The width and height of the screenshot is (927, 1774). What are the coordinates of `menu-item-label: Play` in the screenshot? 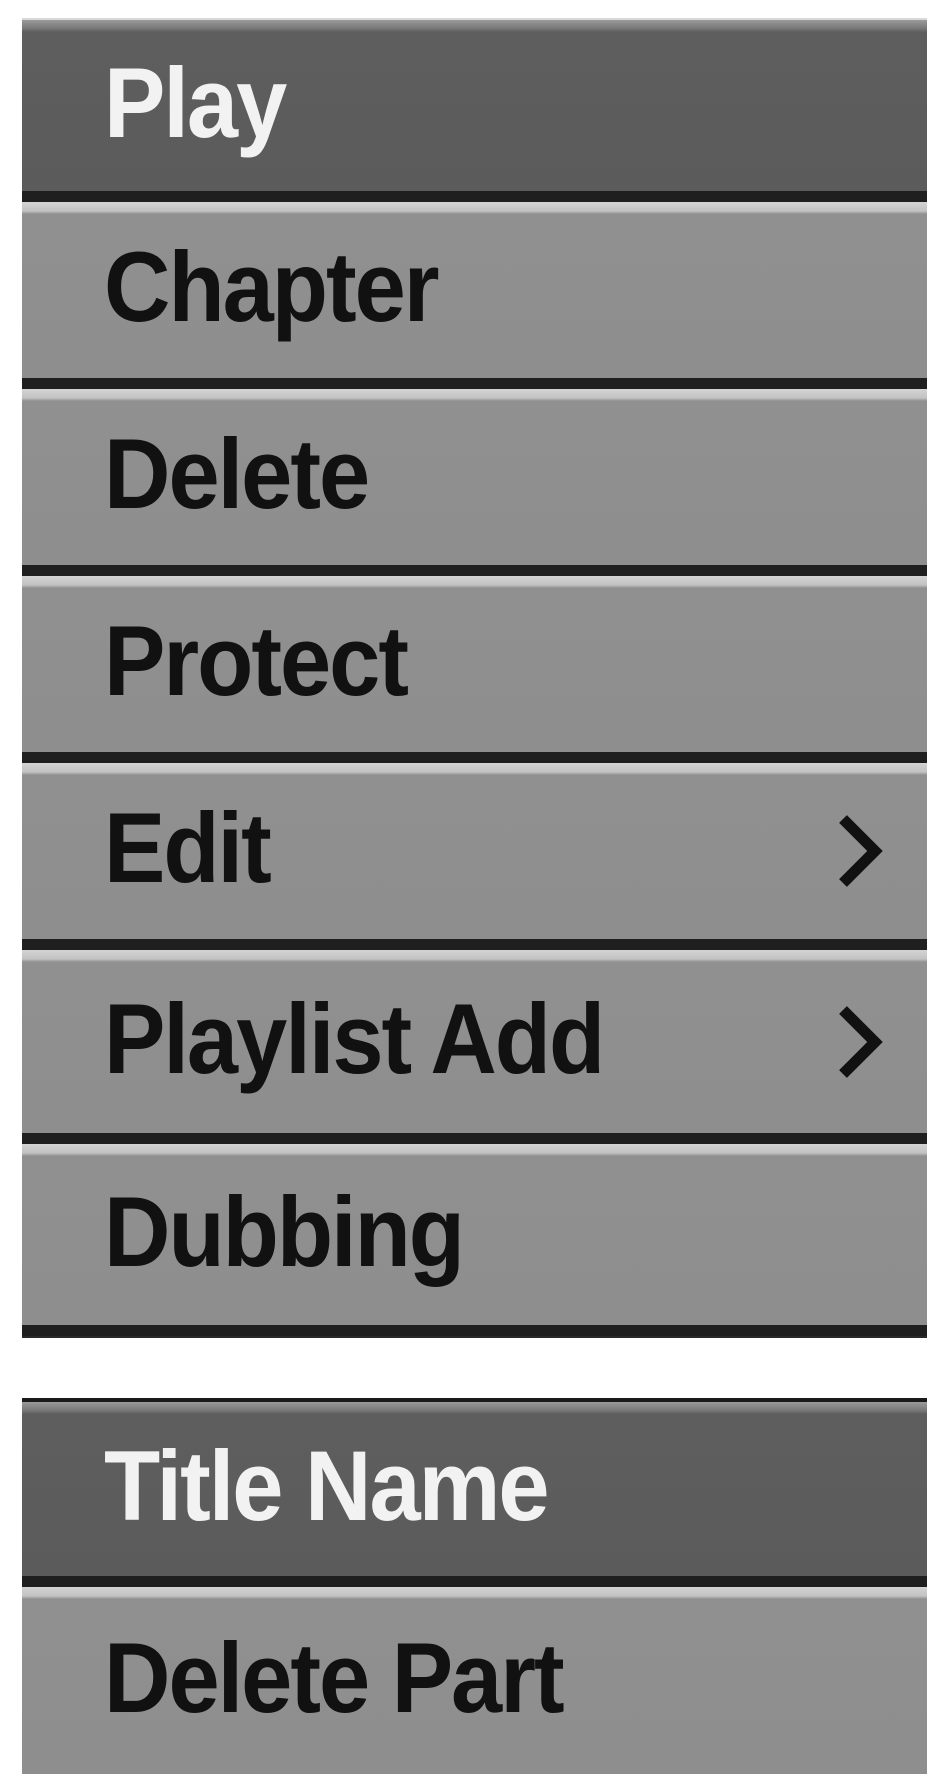 It's located at (195, 102).